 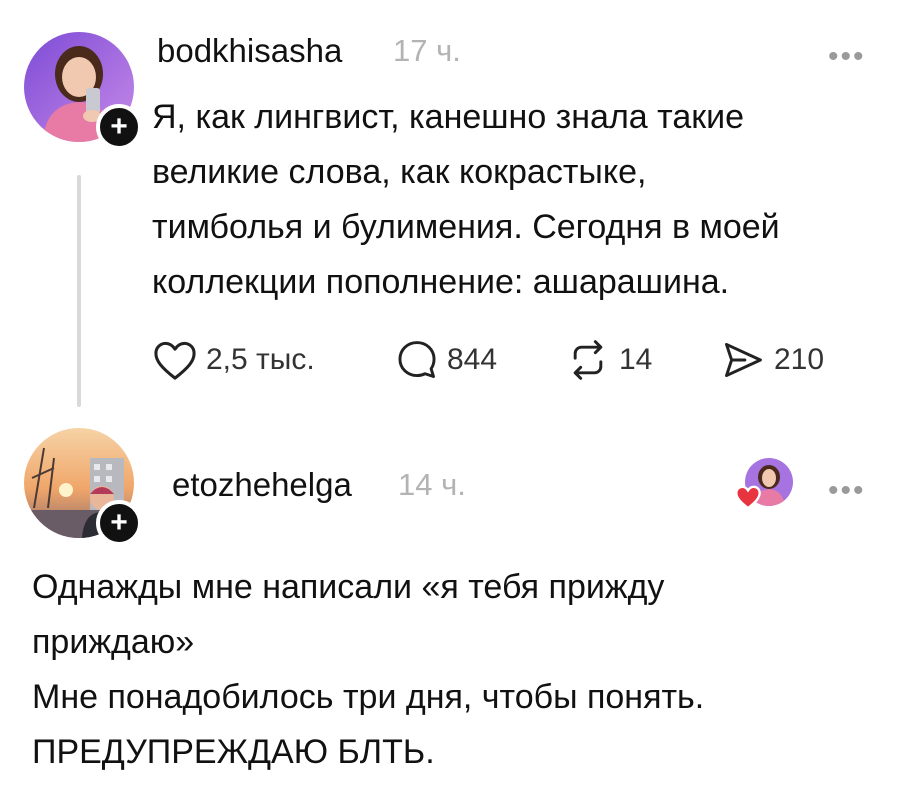 What do you see at coordinates (368, 697) in the screenshot?
I see `post-text-line: Мне понадобилось три дня, чтобы понять.` at bounding box center [368, 697].